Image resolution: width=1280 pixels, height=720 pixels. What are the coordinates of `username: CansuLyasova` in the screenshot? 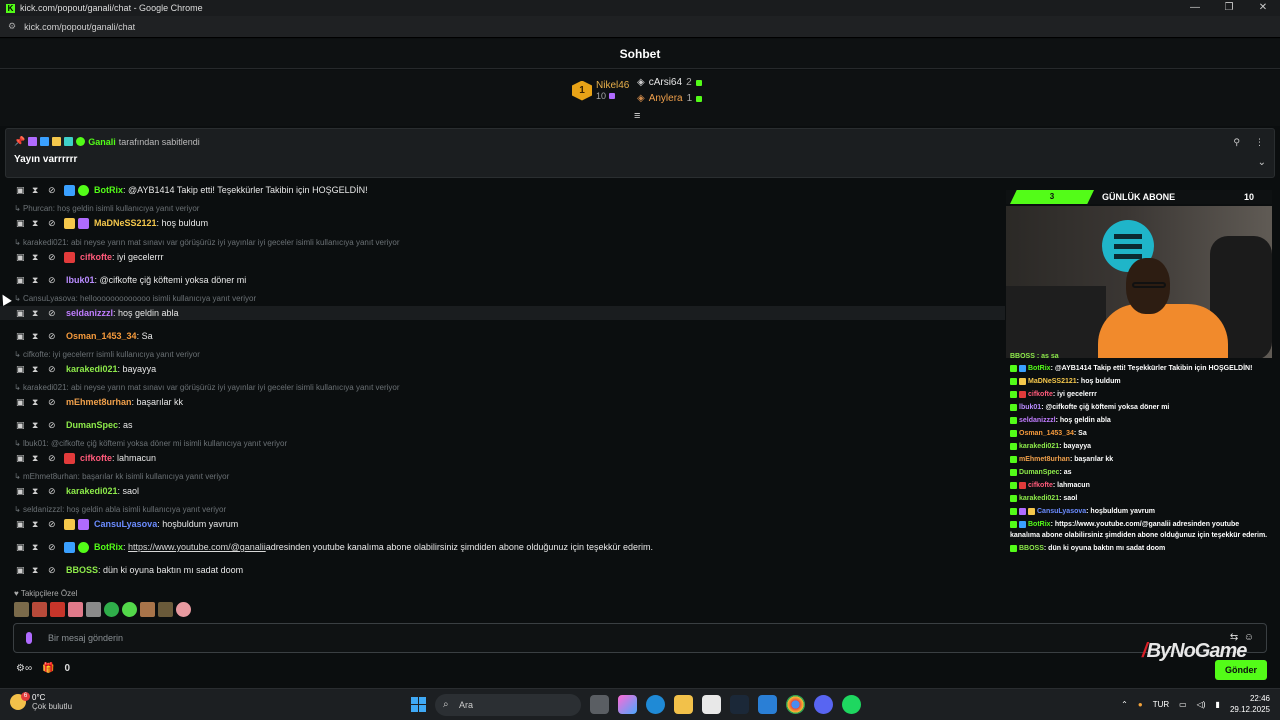 It's located at (125, 524).